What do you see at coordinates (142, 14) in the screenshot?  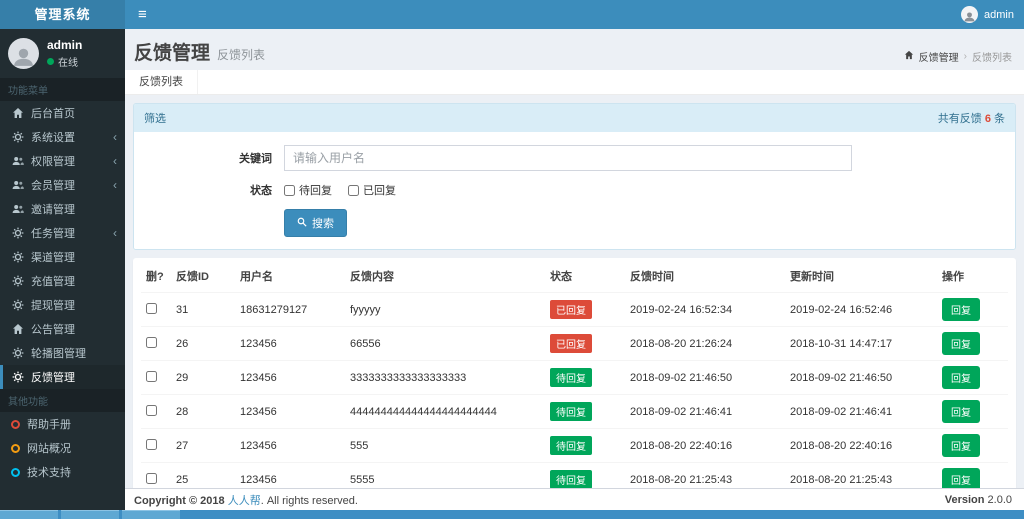 I see `sidebar-toggle-icon: ≡` at bounding box center [142, 14].